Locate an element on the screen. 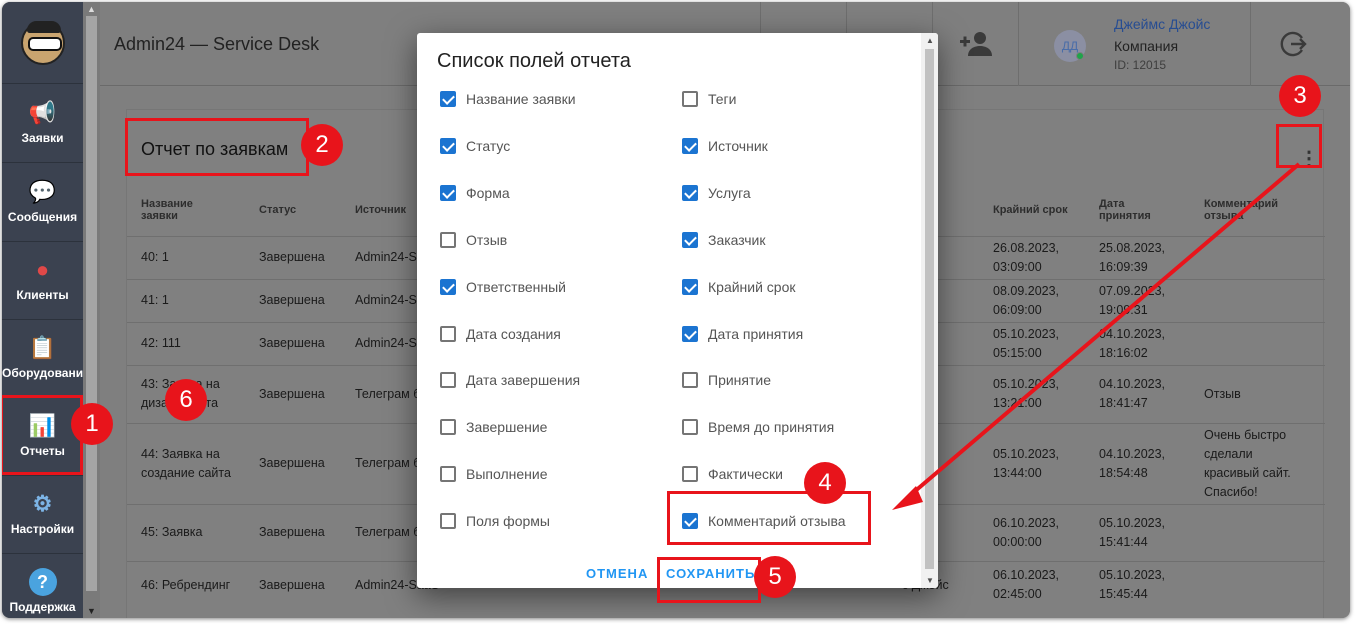 The image size is (1356, 625). step-badge: 3 is located at coordinates (1300, 96).